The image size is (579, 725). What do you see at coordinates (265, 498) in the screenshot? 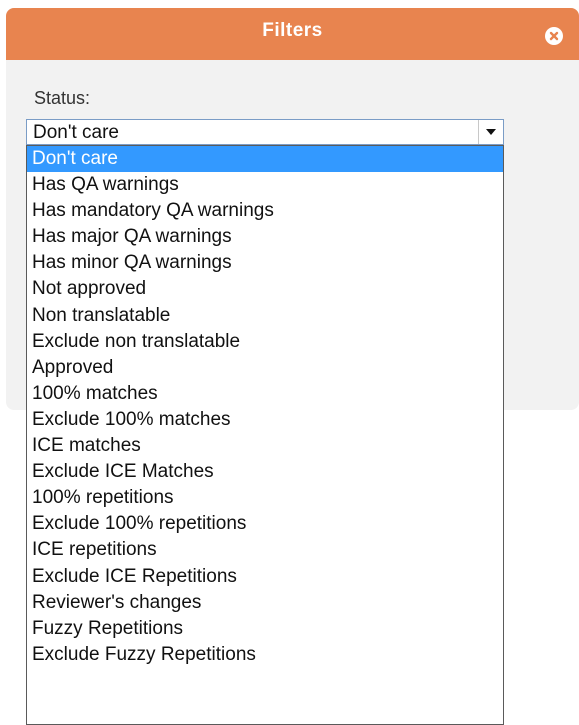
I see `status-option: 100% repetitions` at bounding box center [265, 498].